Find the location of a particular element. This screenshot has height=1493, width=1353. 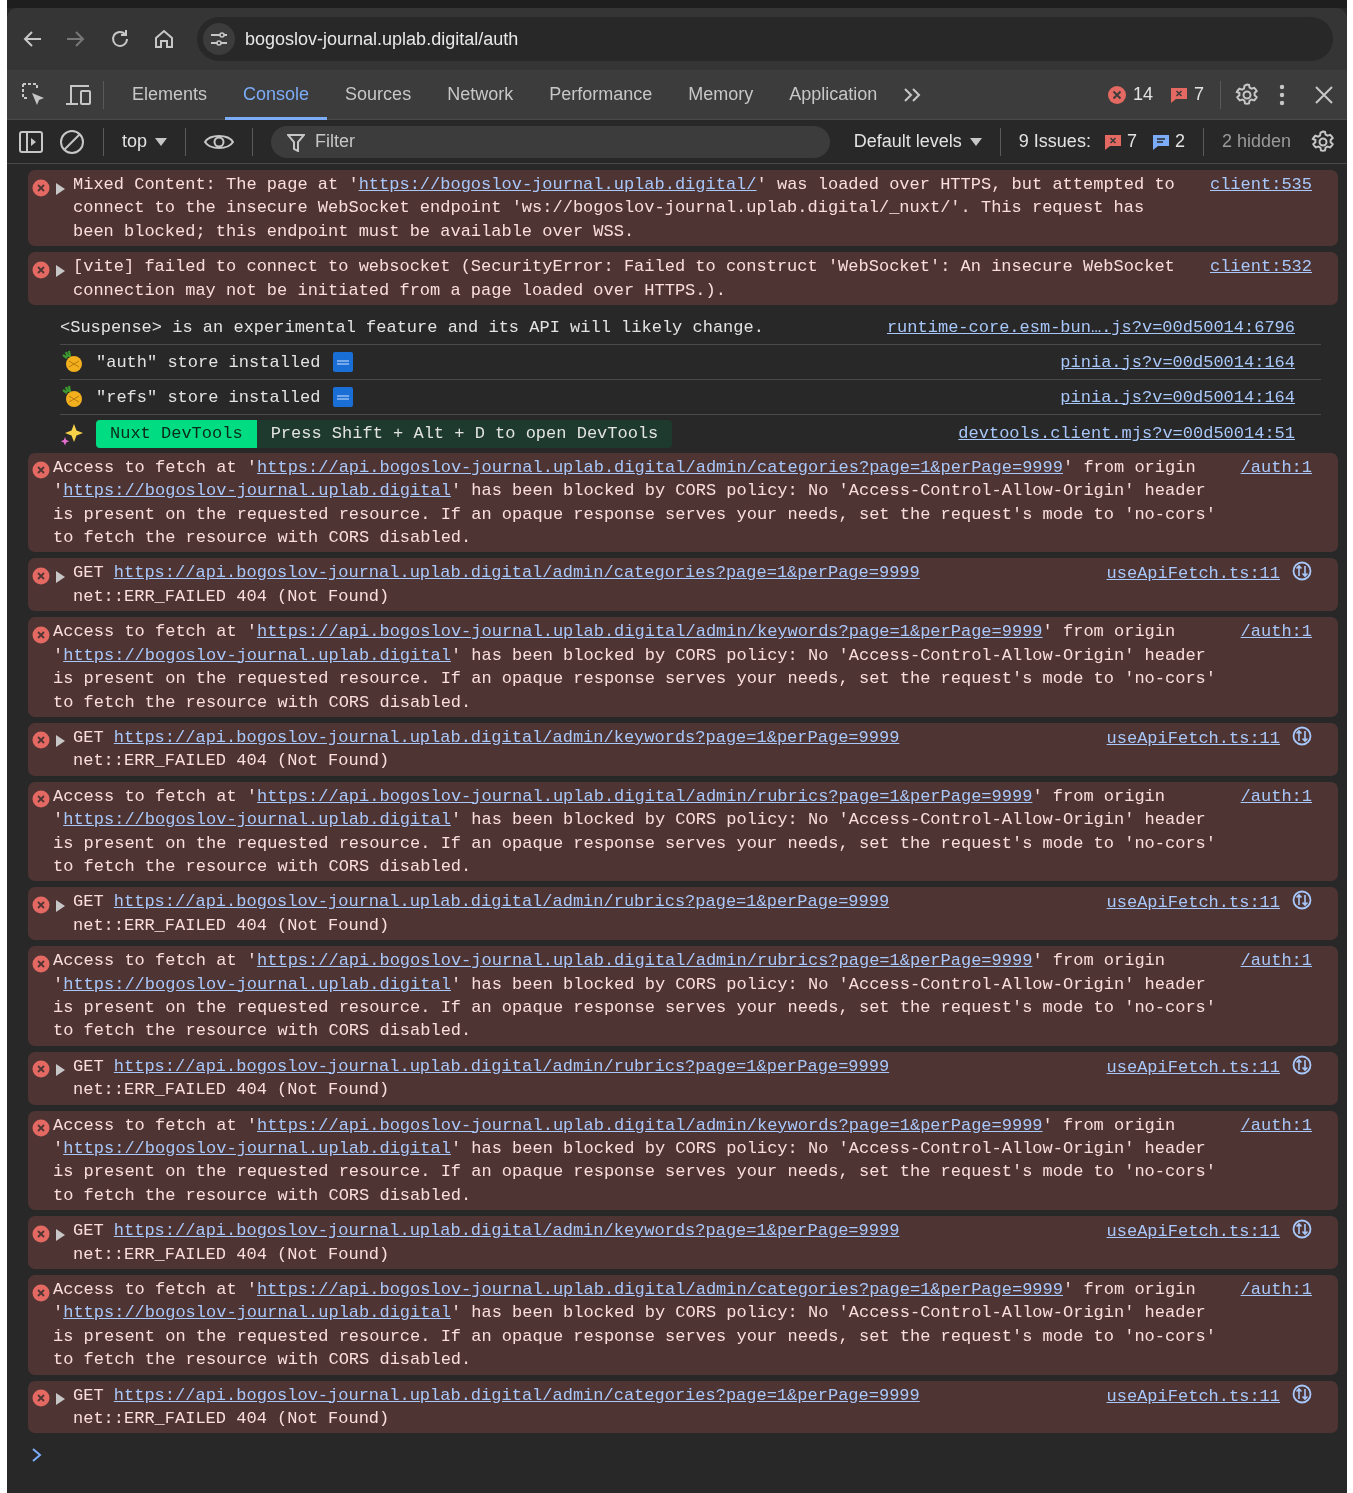

close-icon is located at coordinates (1324, 94).